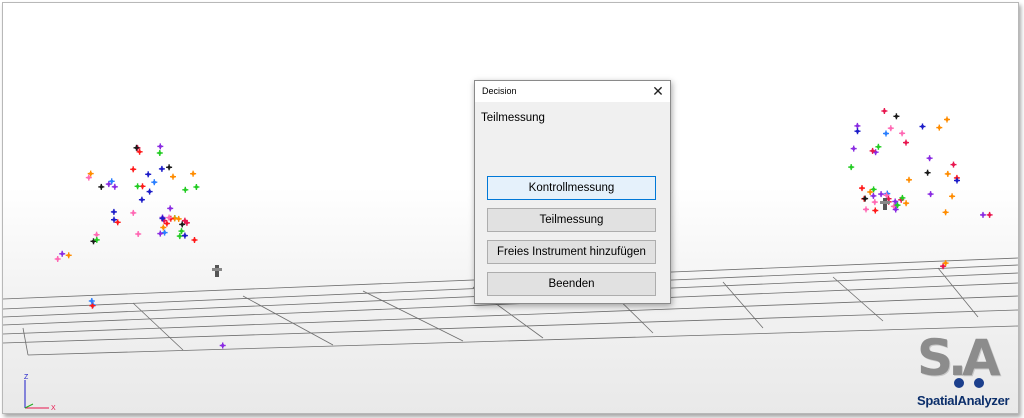  Describe the element at coordinates (571, 188) in the screenshot. I see `kontrollmessung-button: Kontrollmessung` at that location.